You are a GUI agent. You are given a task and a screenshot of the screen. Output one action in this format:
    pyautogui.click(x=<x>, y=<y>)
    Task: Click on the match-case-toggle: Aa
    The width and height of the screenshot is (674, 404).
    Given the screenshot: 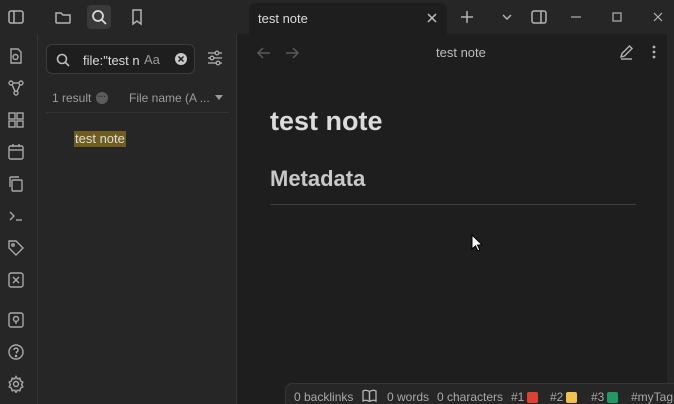 What is the action you would take?
    pyautogui.click(x=152, y=59)
    